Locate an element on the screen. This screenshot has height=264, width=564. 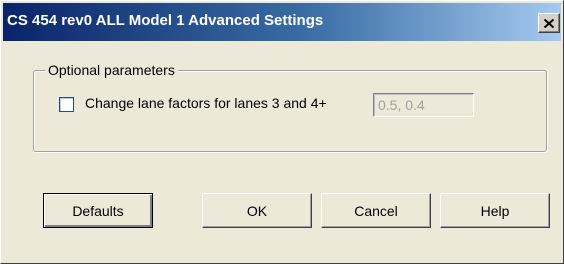
ok-button-label: OK is located at coordinates (257, 210).